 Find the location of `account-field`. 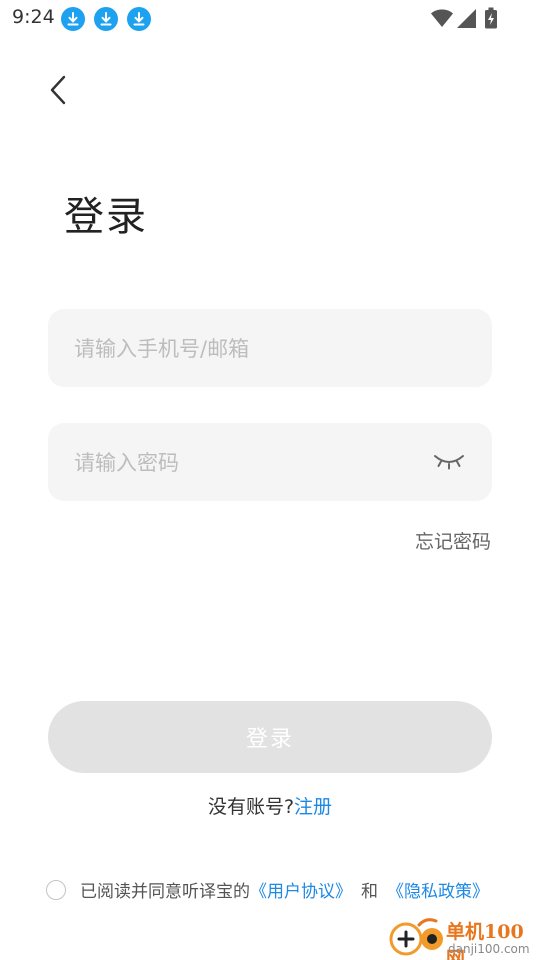

account-field is located at coordinates (270, 349).